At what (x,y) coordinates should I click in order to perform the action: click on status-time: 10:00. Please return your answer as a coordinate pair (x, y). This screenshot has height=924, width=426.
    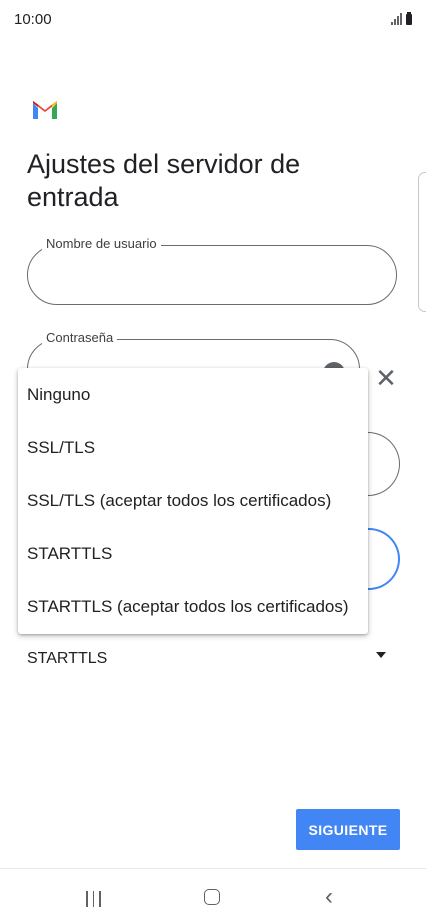
    Looking at the image, I should click on (33, 19).